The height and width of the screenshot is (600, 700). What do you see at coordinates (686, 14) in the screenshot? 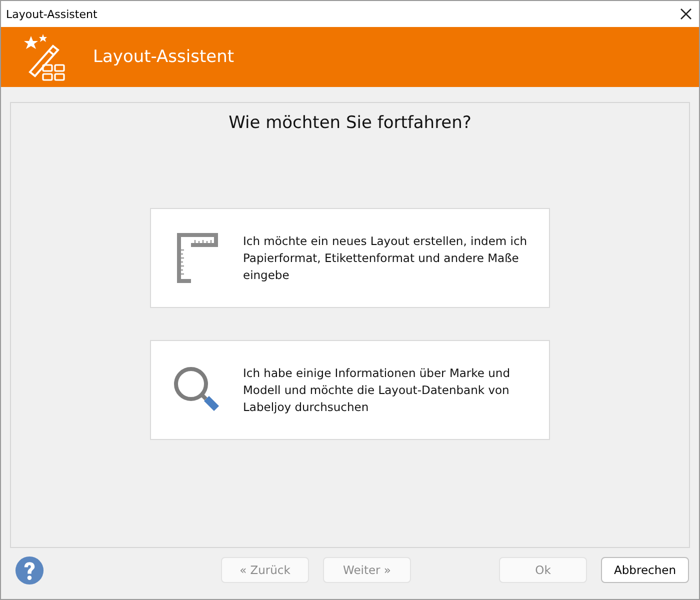
I see `close-icon` at bounding box center [686, 14].